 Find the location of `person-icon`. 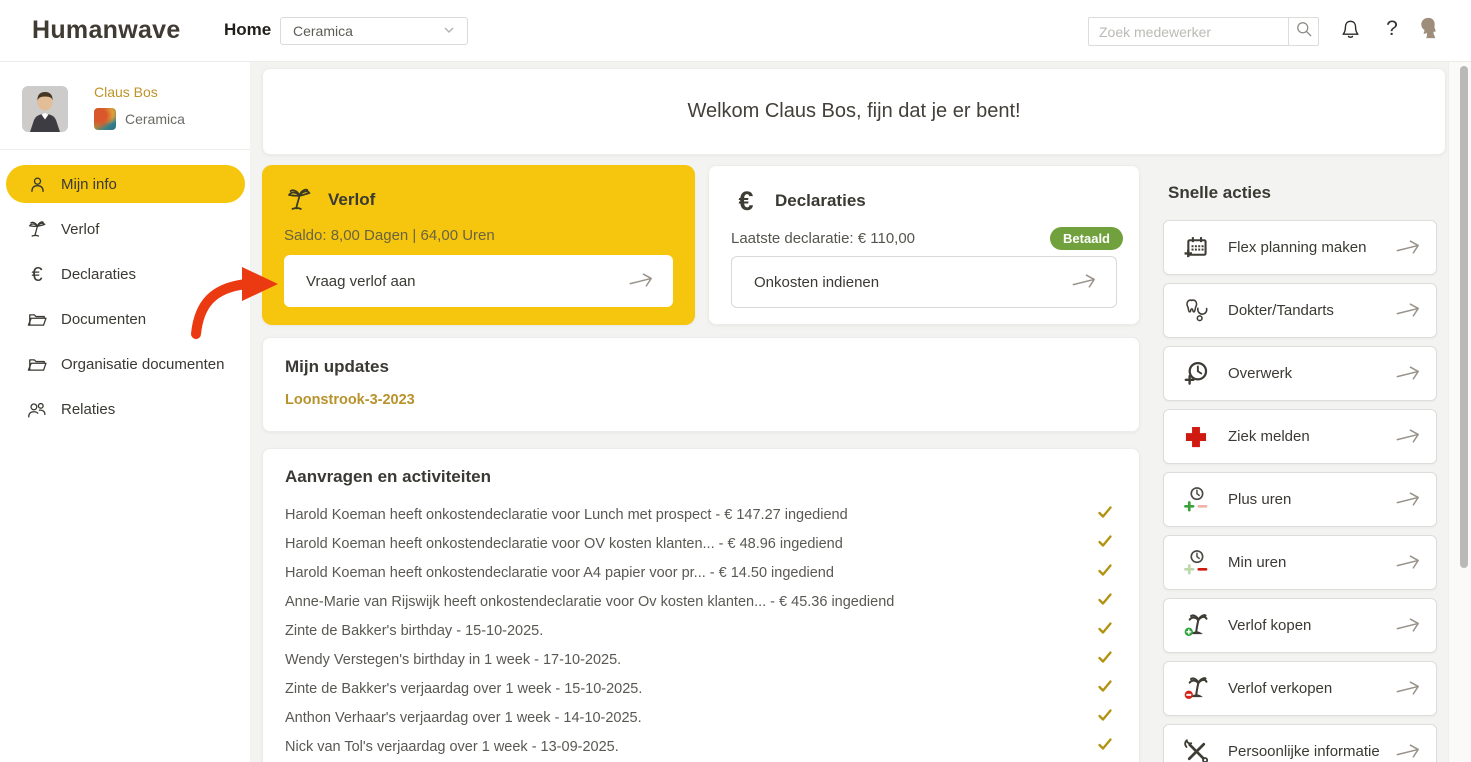

person-icon is located at coordinates (37, 185).